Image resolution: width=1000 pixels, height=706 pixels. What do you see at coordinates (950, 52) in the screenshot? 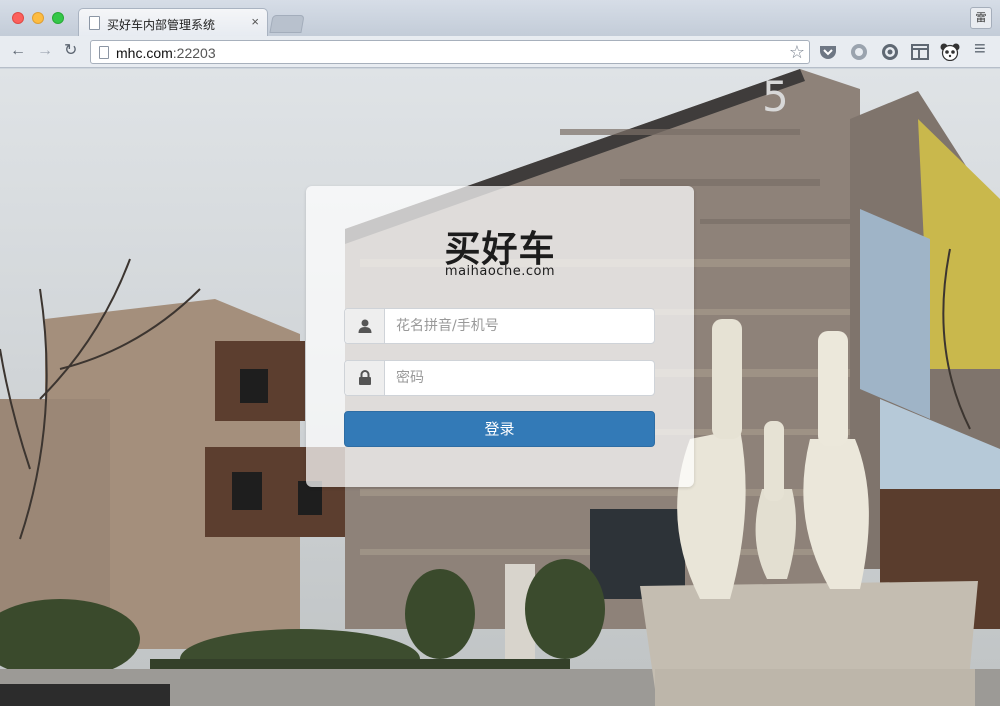
I see `panda-icon` at bounding box center [950, 52].